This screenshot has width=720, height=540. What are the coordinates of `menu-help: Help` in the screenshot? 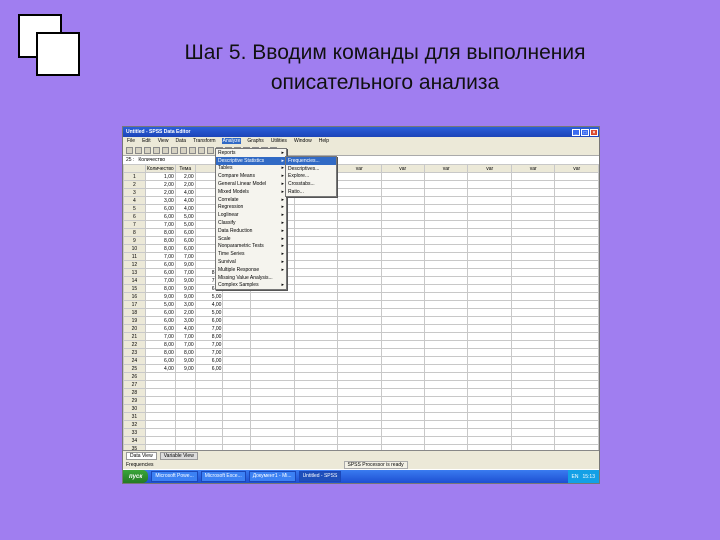 It's located at (324, 141).